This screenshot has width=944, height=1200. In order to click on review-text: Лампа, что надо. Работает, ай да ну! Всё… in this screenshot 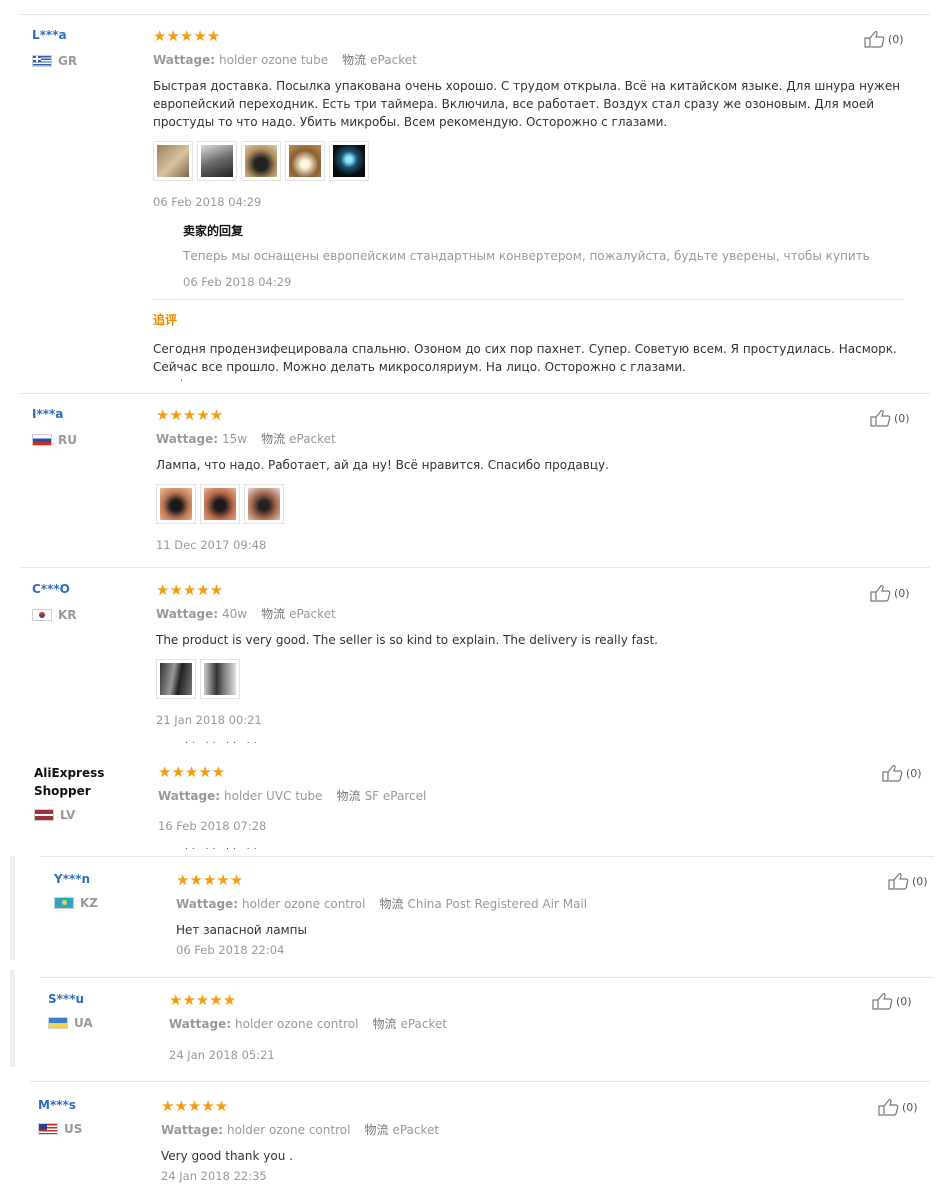, I will do `click(382, 465)`.